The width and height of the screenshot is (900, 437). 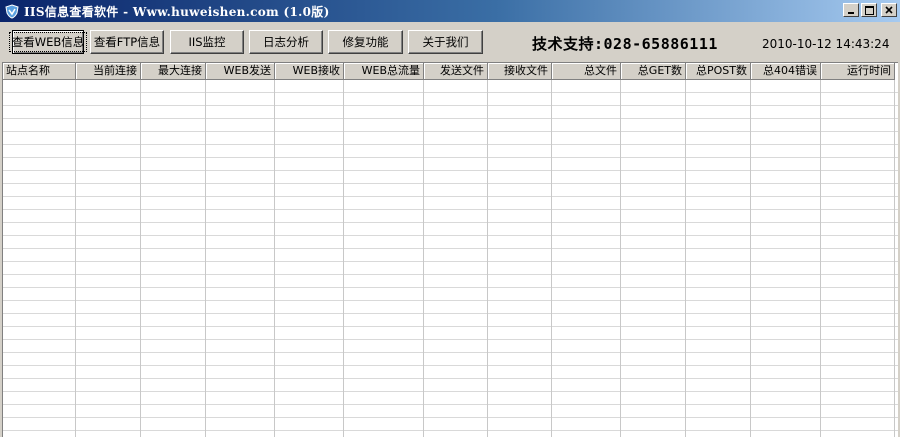 I want to click on iis-monitor-button: IIS监控, so click(x=207, y=42).